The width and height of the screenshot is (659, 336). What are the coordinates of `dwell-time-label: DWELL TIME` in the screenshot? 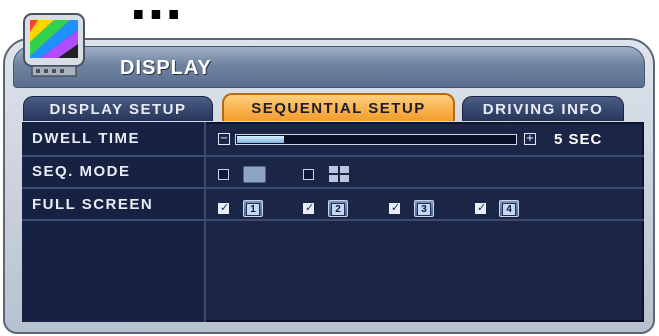 It's located at (86, 138).